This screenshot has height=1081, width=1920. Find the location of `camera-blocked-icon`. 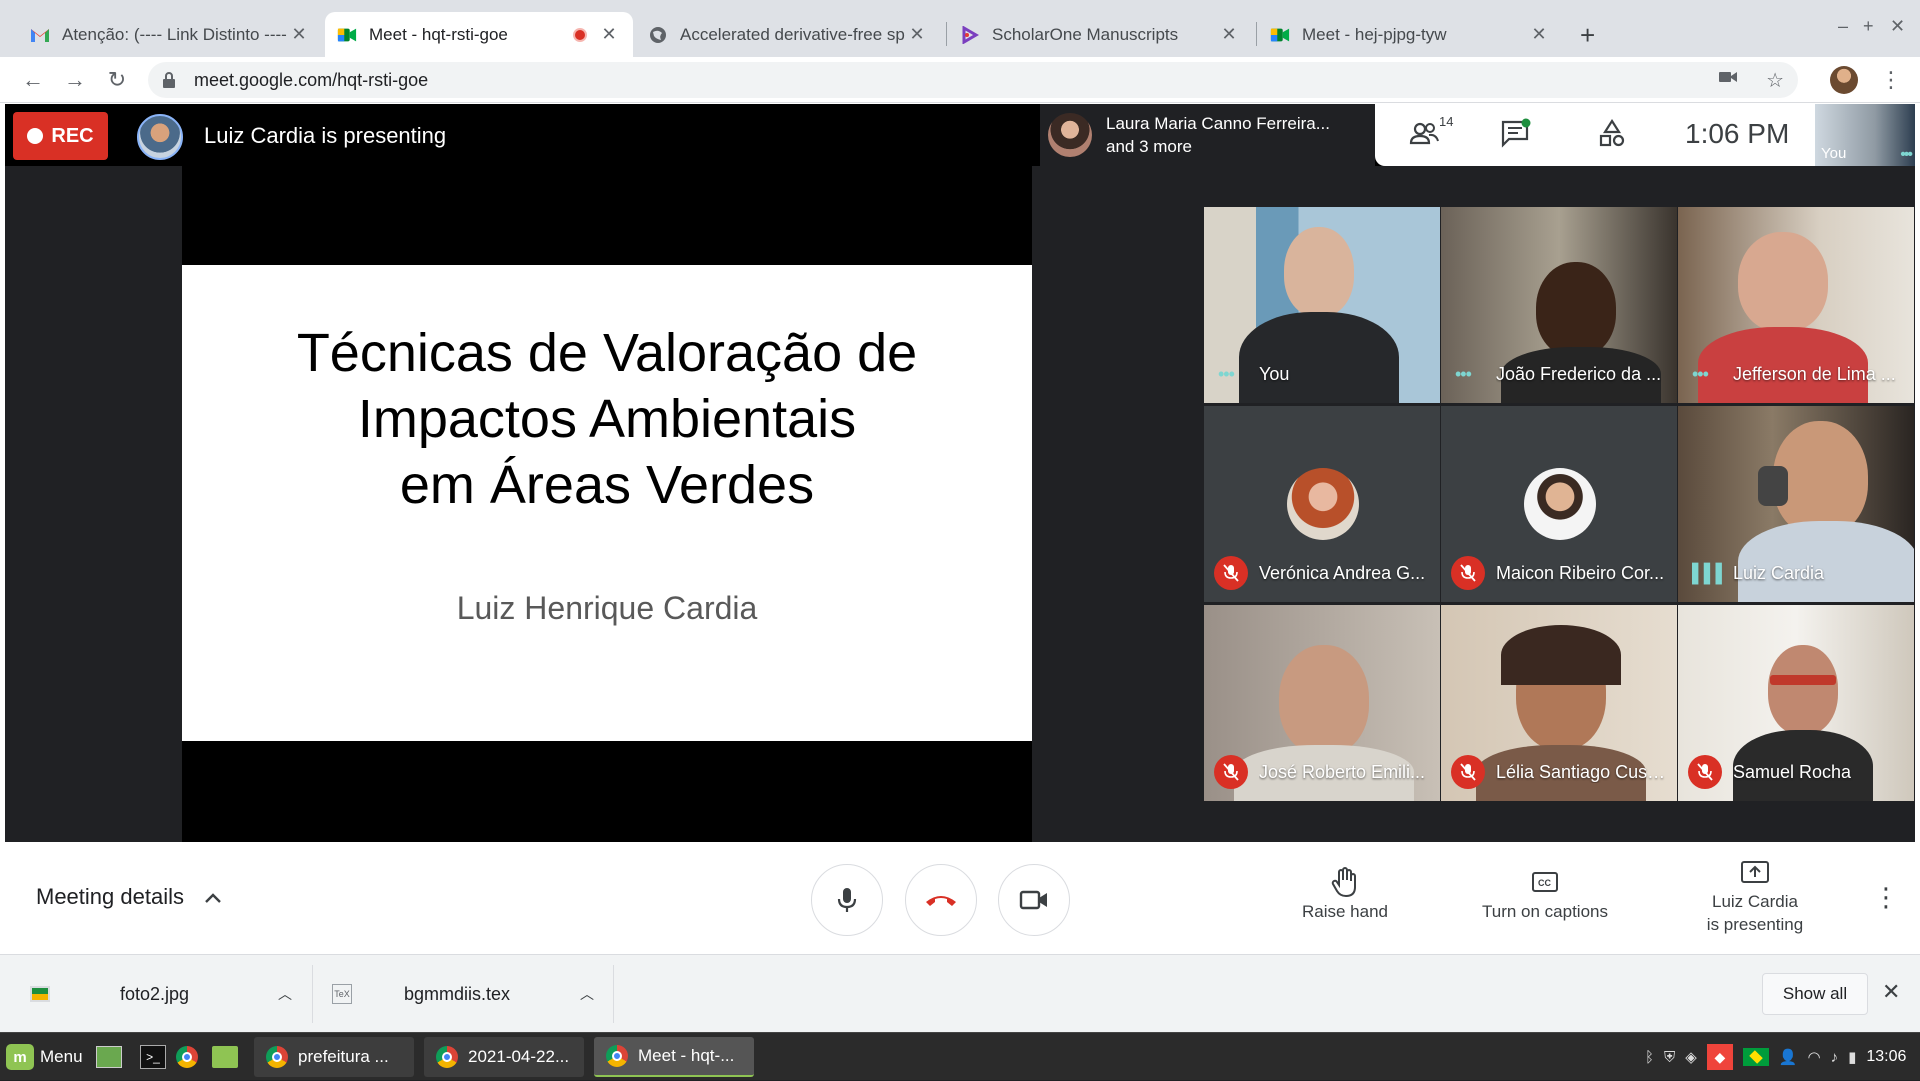

camera-blocked-icon is located at coordinates (1728, 80).